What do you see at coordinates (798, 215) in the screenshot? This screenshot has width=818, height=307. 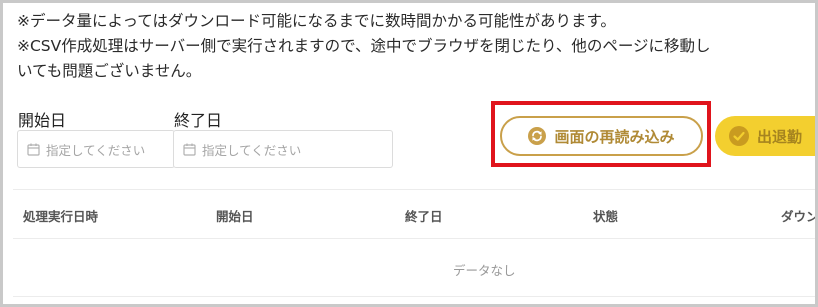 I see `column-header: ダウン` at bounding box center [798, 215].